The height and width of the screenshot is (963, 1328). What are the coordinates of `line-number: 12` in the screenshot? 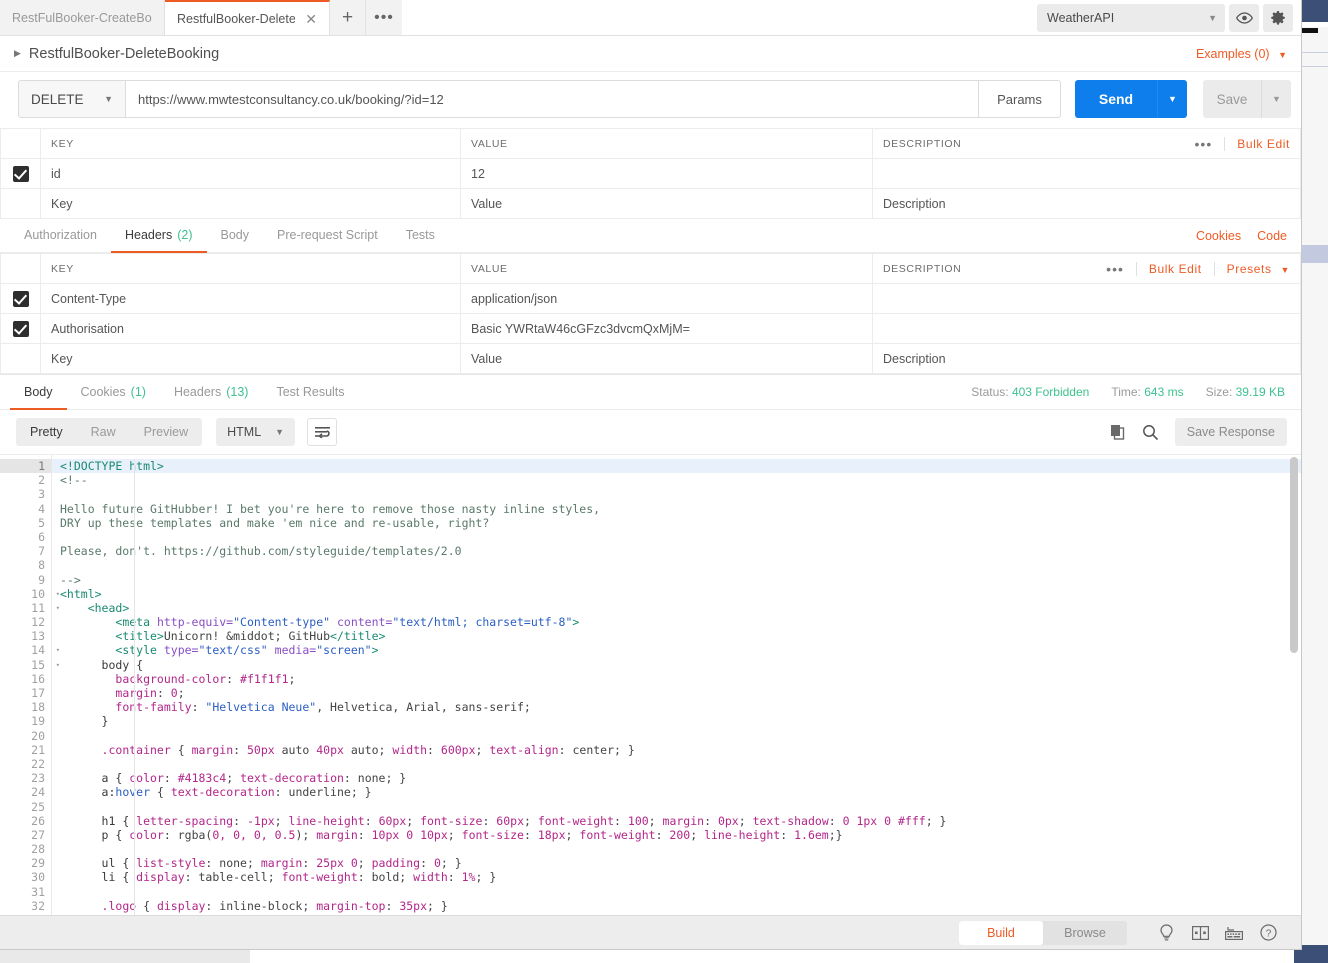 It's located at (38, 622).